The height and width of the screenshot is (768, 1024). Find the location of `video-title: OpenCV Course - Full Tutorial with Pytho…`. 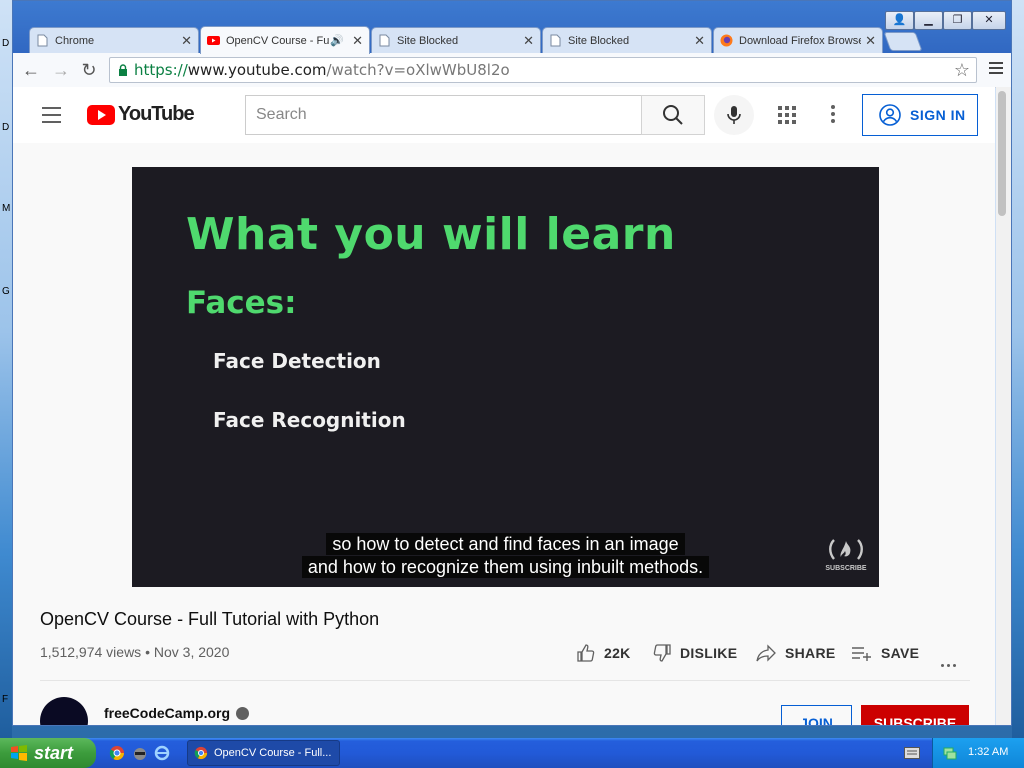

video-title: OpenCV Course - Full Tutorial with Pytho… is located at coordinates (210, 619).